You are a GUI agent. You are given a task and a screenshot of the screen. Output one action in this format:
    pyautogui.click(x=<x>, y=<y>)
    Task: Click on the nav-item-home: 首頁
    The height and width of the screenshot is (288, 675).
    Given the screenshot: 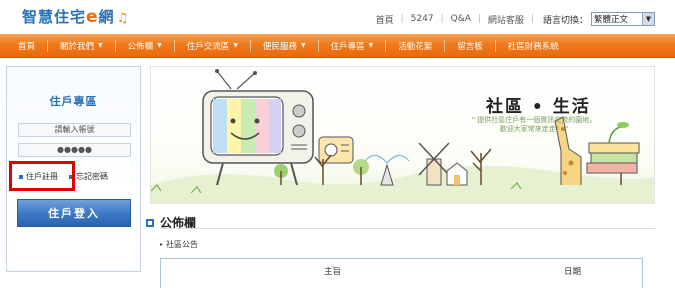 What is the action you would take?
    pyautogui.click(x=26, y=46)
    